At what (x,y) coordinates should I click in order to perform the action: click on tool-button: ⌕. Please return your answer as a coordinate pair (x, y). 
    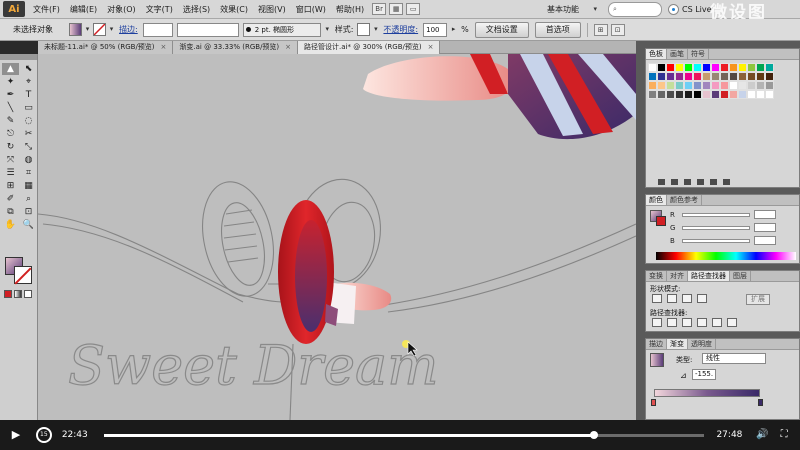
    Looking at the image, I should click on (28, 199).